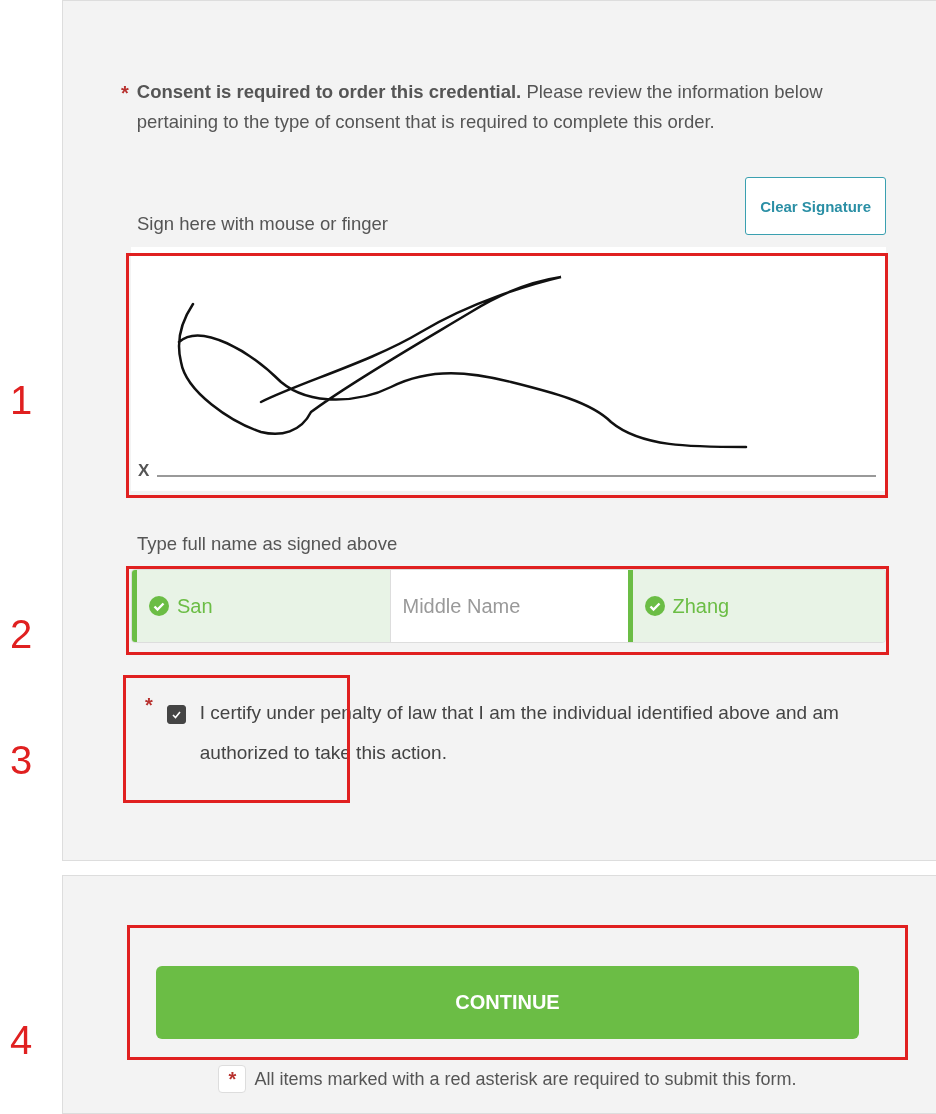 The height and width of the screenshot is (1114, 936). What do you see at coordinates (525, 1079) in the screenshot?
I see `footnote-text: All items marked with a red asterisk are required to submit this form.` at bounding box center [525, 1079].